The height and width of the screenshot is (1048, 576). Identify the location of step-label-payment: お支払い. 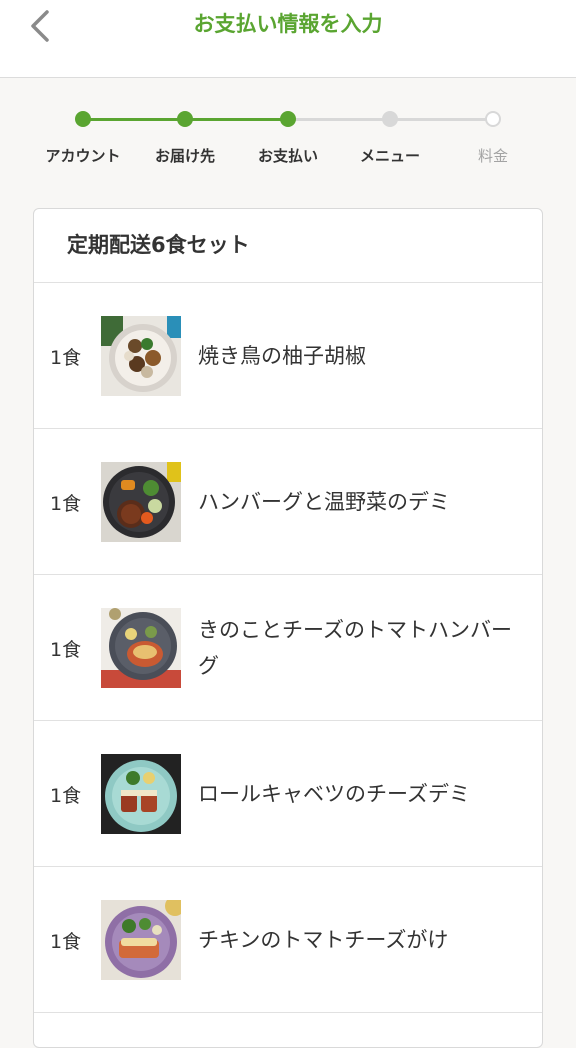
(287, 156).